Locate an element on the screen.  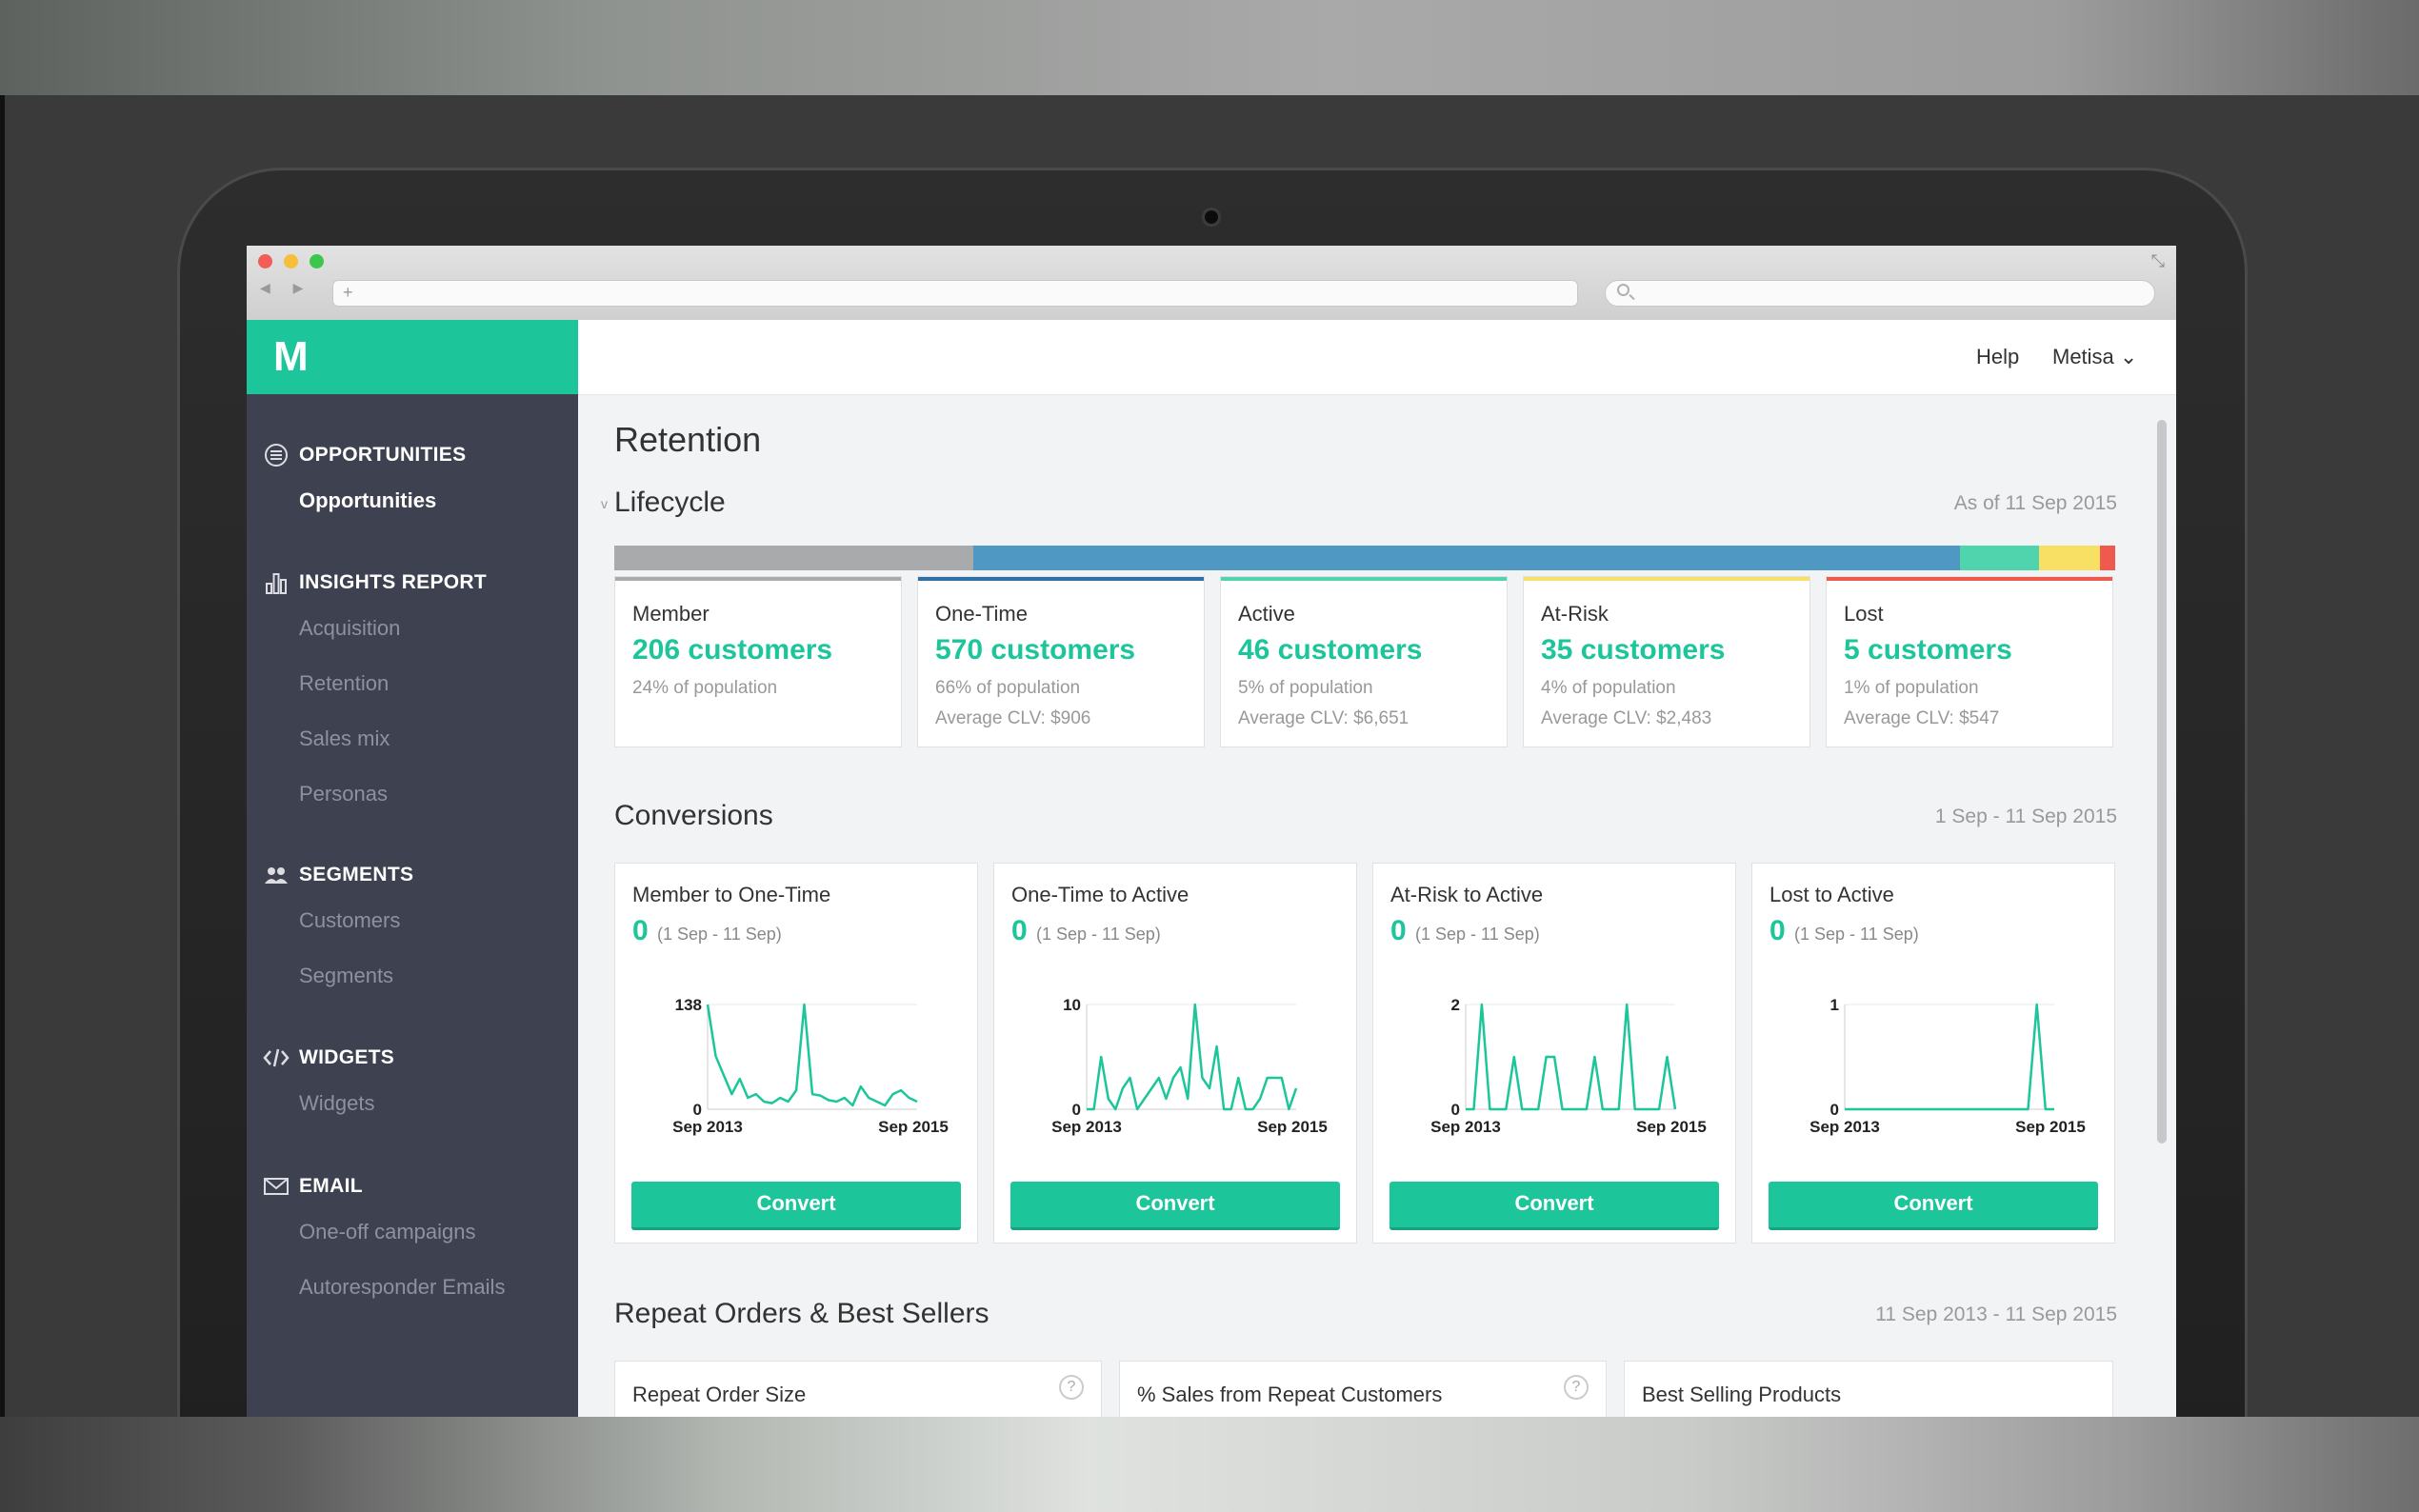
lifecycle-customer-count: 35 customers is located at coordinates (1633, 650).